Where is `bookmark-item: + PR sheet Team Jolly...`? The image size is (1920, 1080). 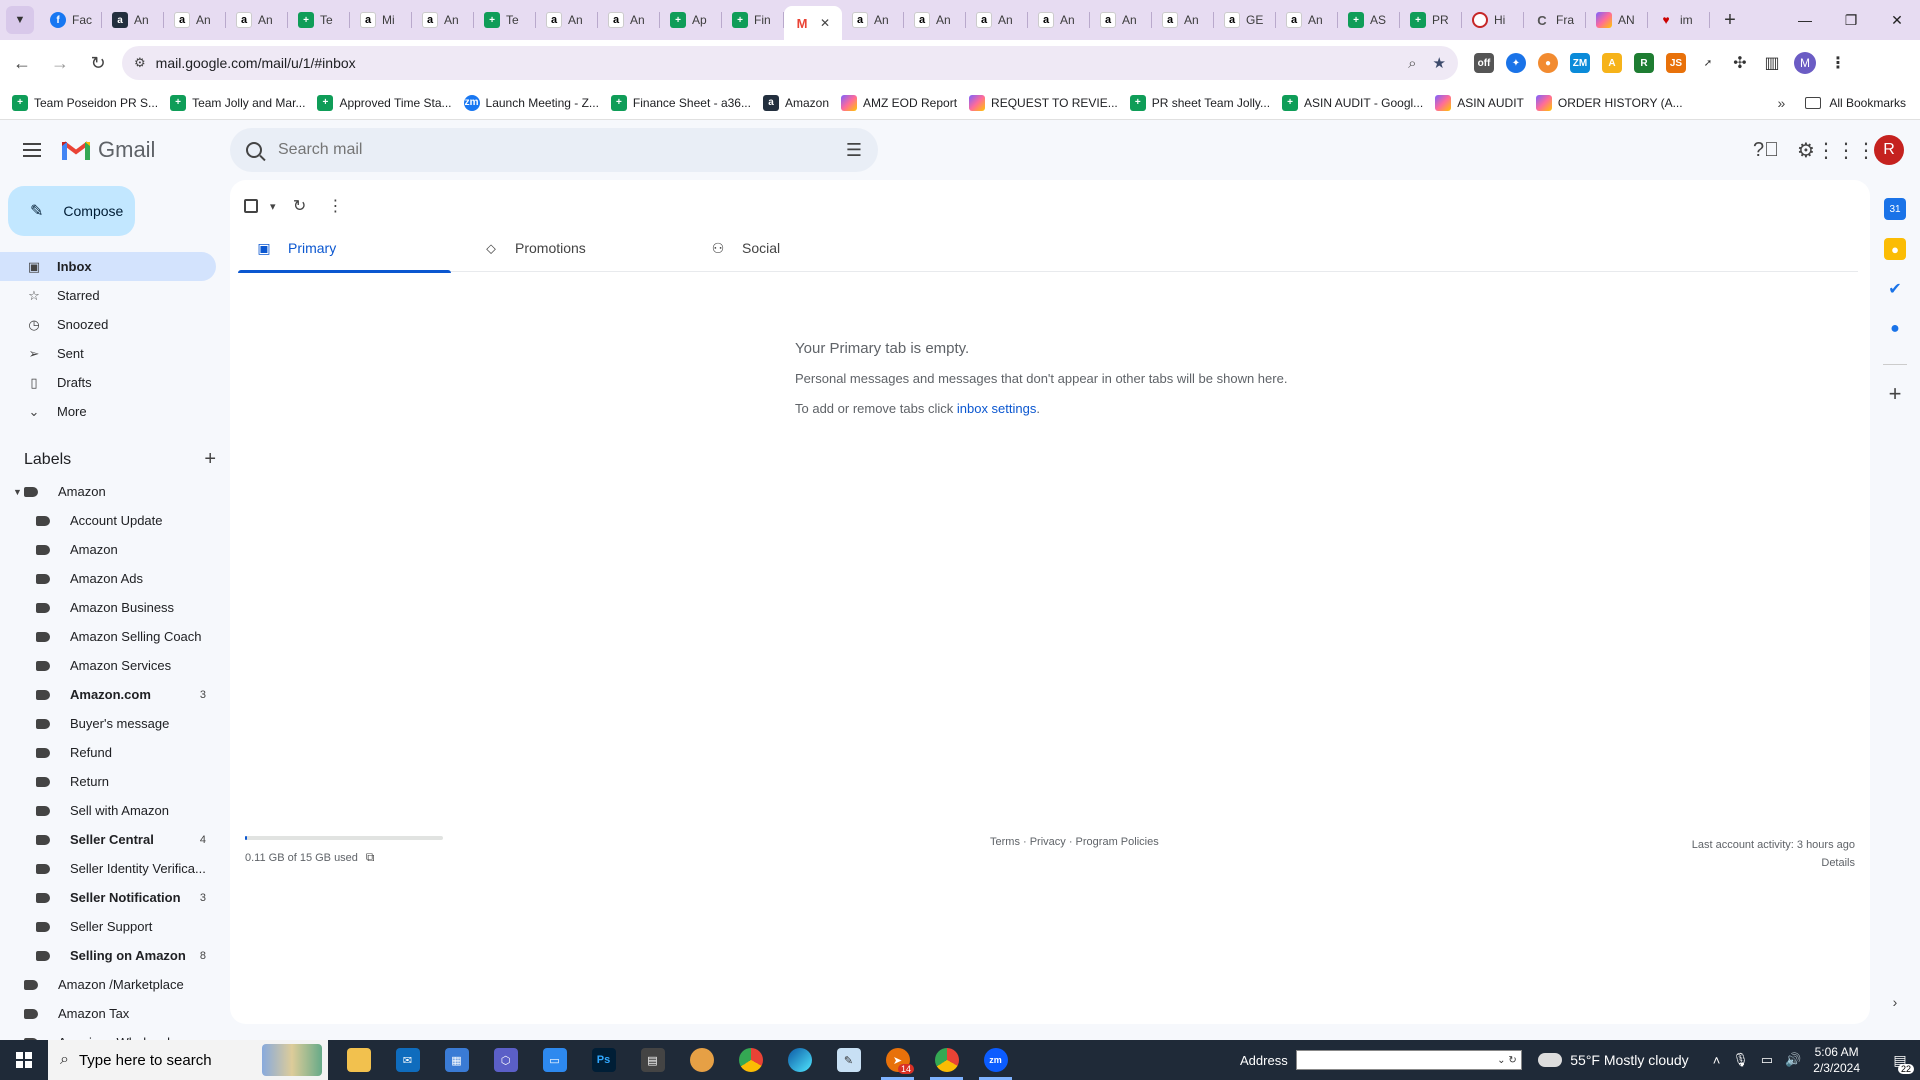
bookmark-item: + PR sheet Team Jolly... is located at coordinates (1199, 102).